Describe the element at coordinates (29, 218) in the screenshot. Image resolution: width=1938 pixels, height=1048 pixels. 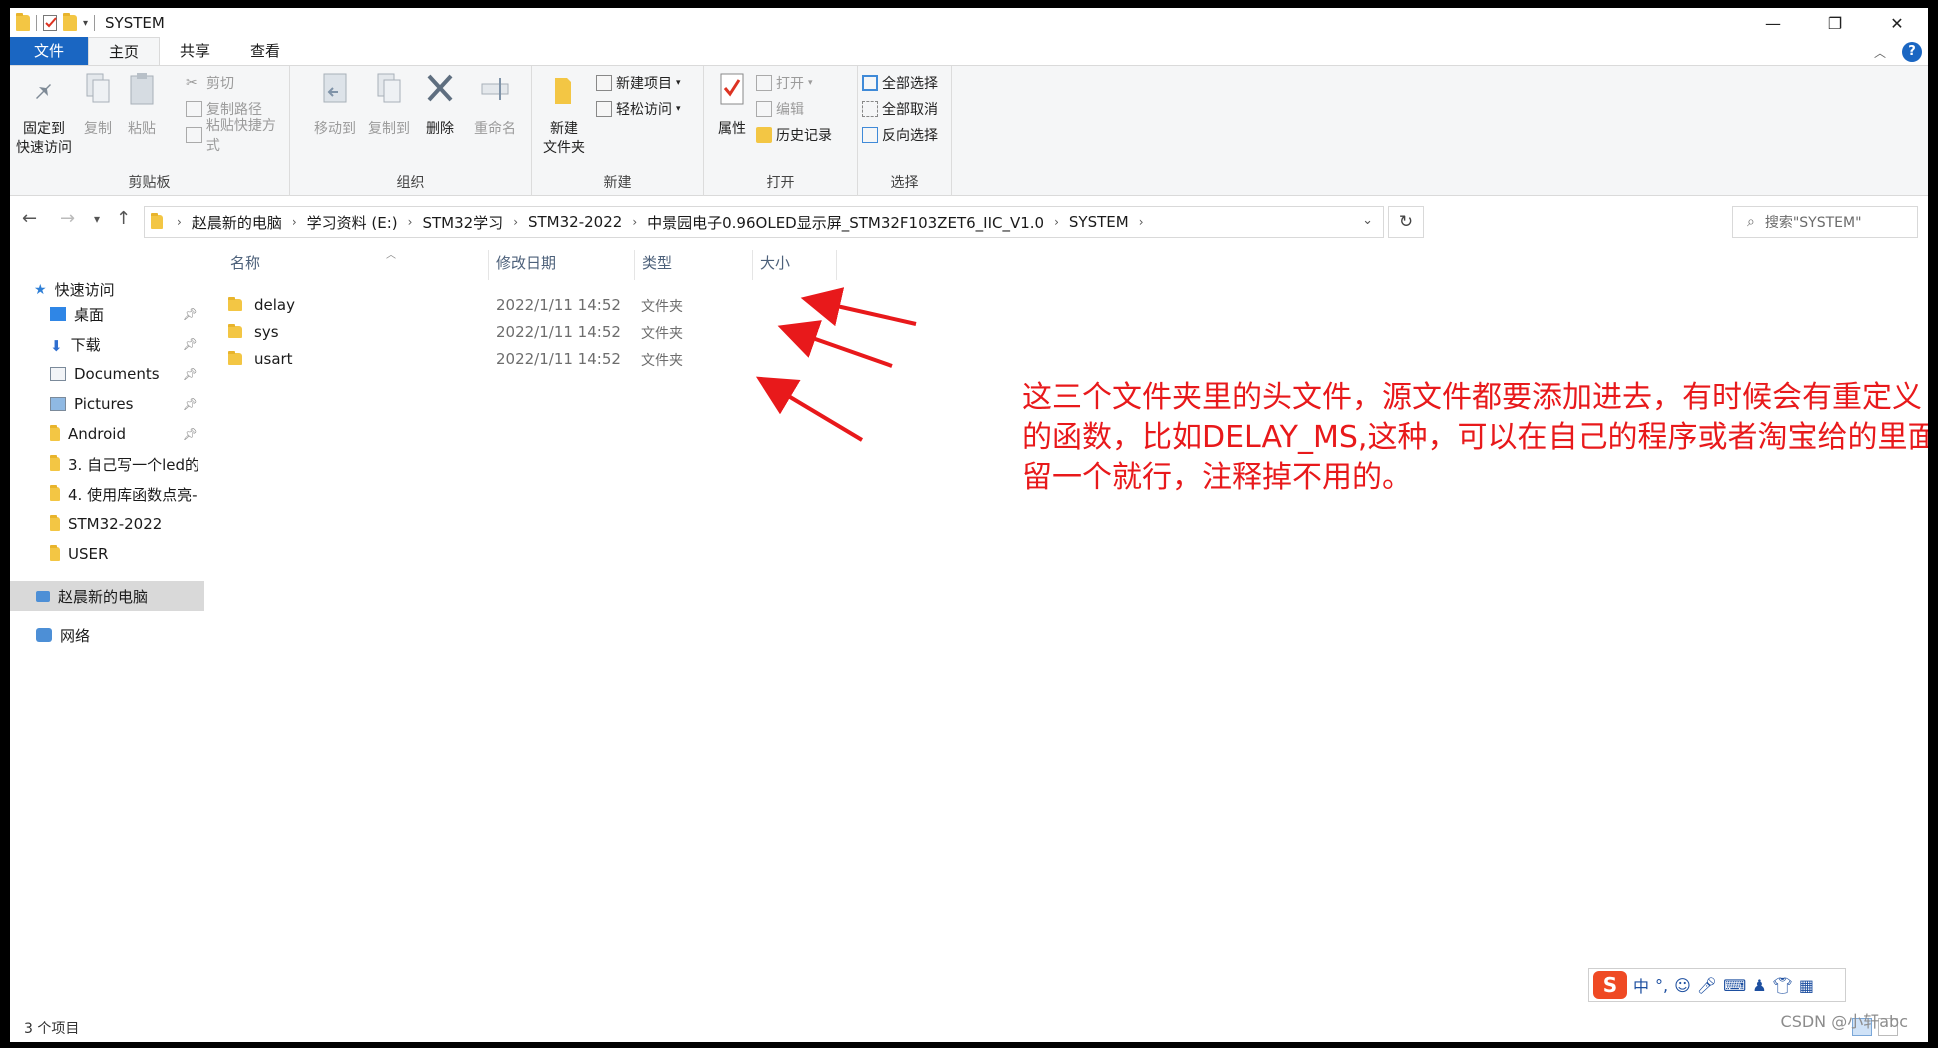
I see `back-arrow-icon: ←` at that location.